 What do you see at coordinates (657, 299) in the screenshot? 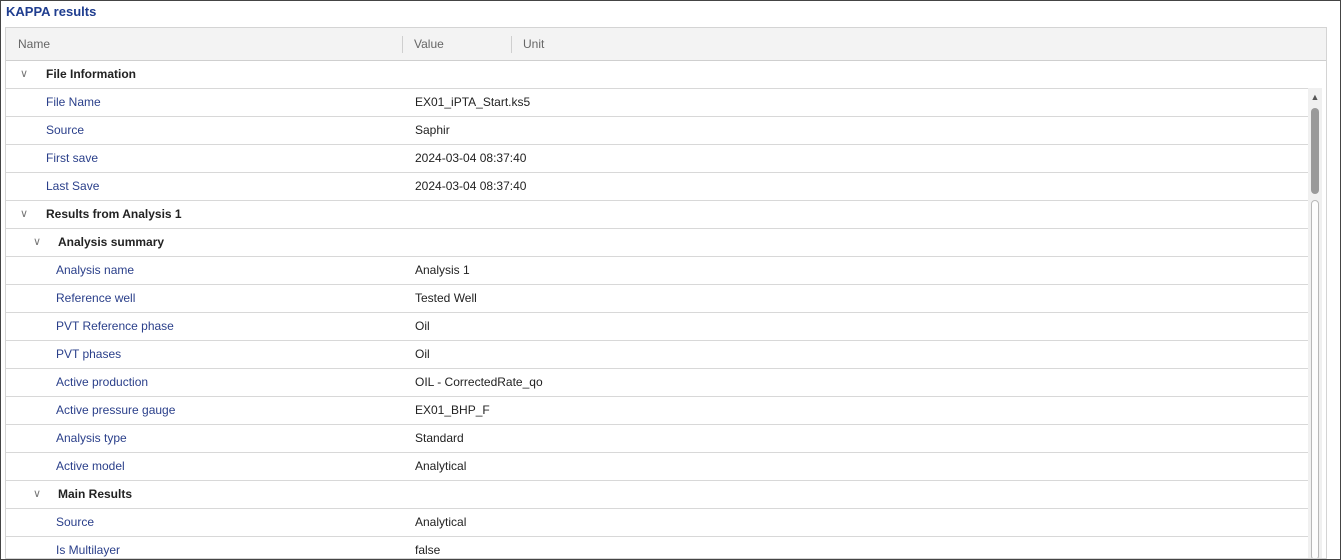
I see `tree-row: Reference well Tested Well` at bounding box center [657, 299].